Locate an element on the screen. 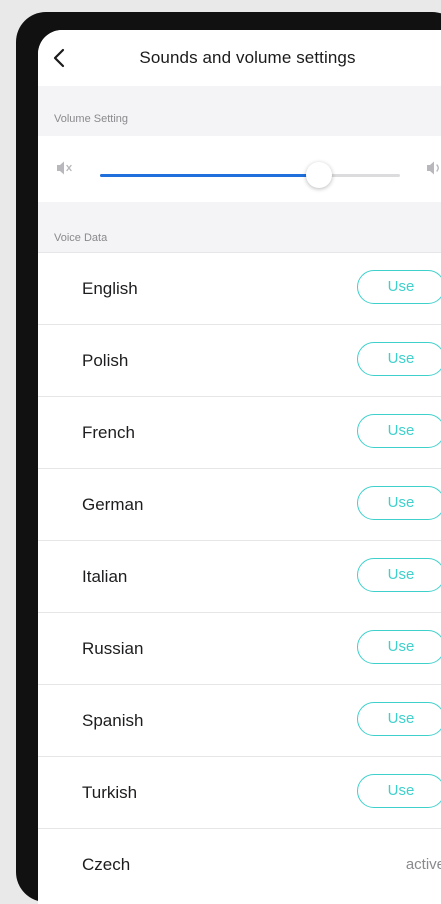 The height and width of the screenshot is (904, 441). volume-row is located at coordinates (239, 169).